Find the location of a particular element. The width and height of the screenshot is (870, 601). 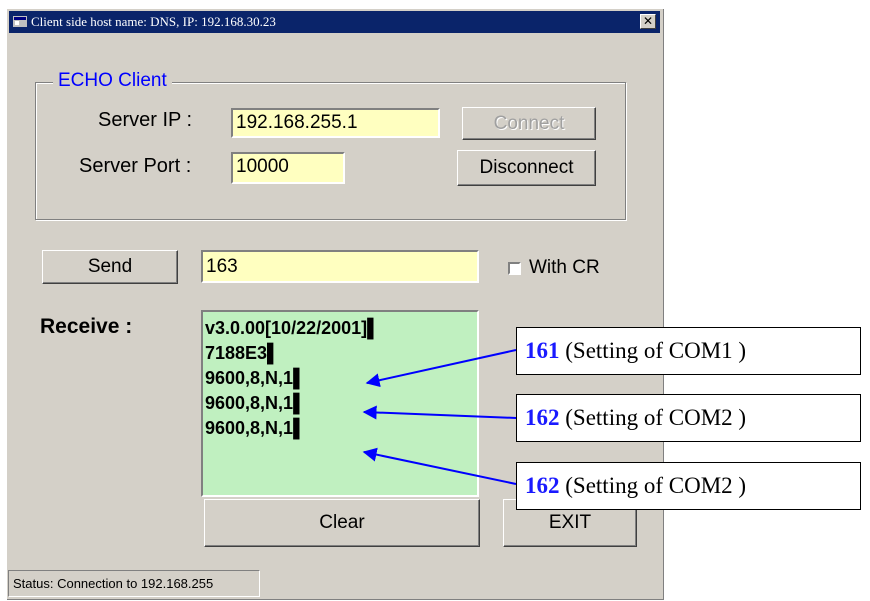

callout-com2-b: 162 (Setting of COM2 ) is located at coordinates (688, 486).